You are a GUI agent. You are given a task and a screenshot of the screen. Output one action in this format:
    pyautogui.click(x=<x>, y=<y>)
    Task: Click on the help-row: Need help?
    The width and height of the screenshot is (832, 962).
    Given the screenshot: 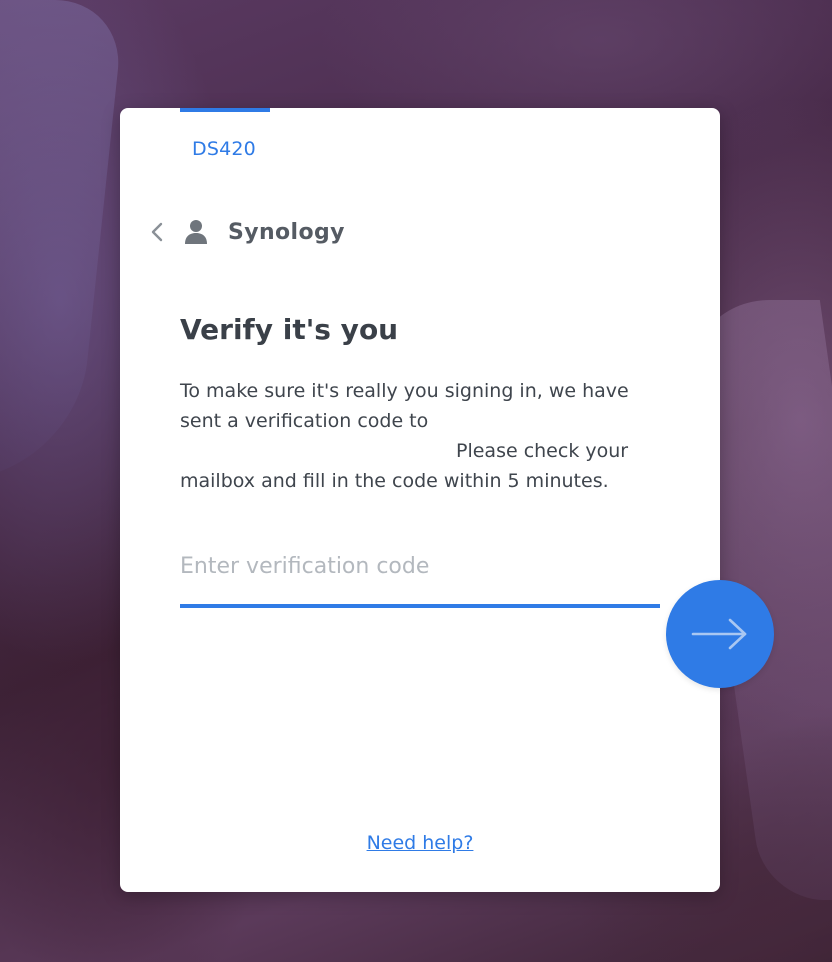 What is the action you would take?
    pyautogui.click(x=420, y=843)
    